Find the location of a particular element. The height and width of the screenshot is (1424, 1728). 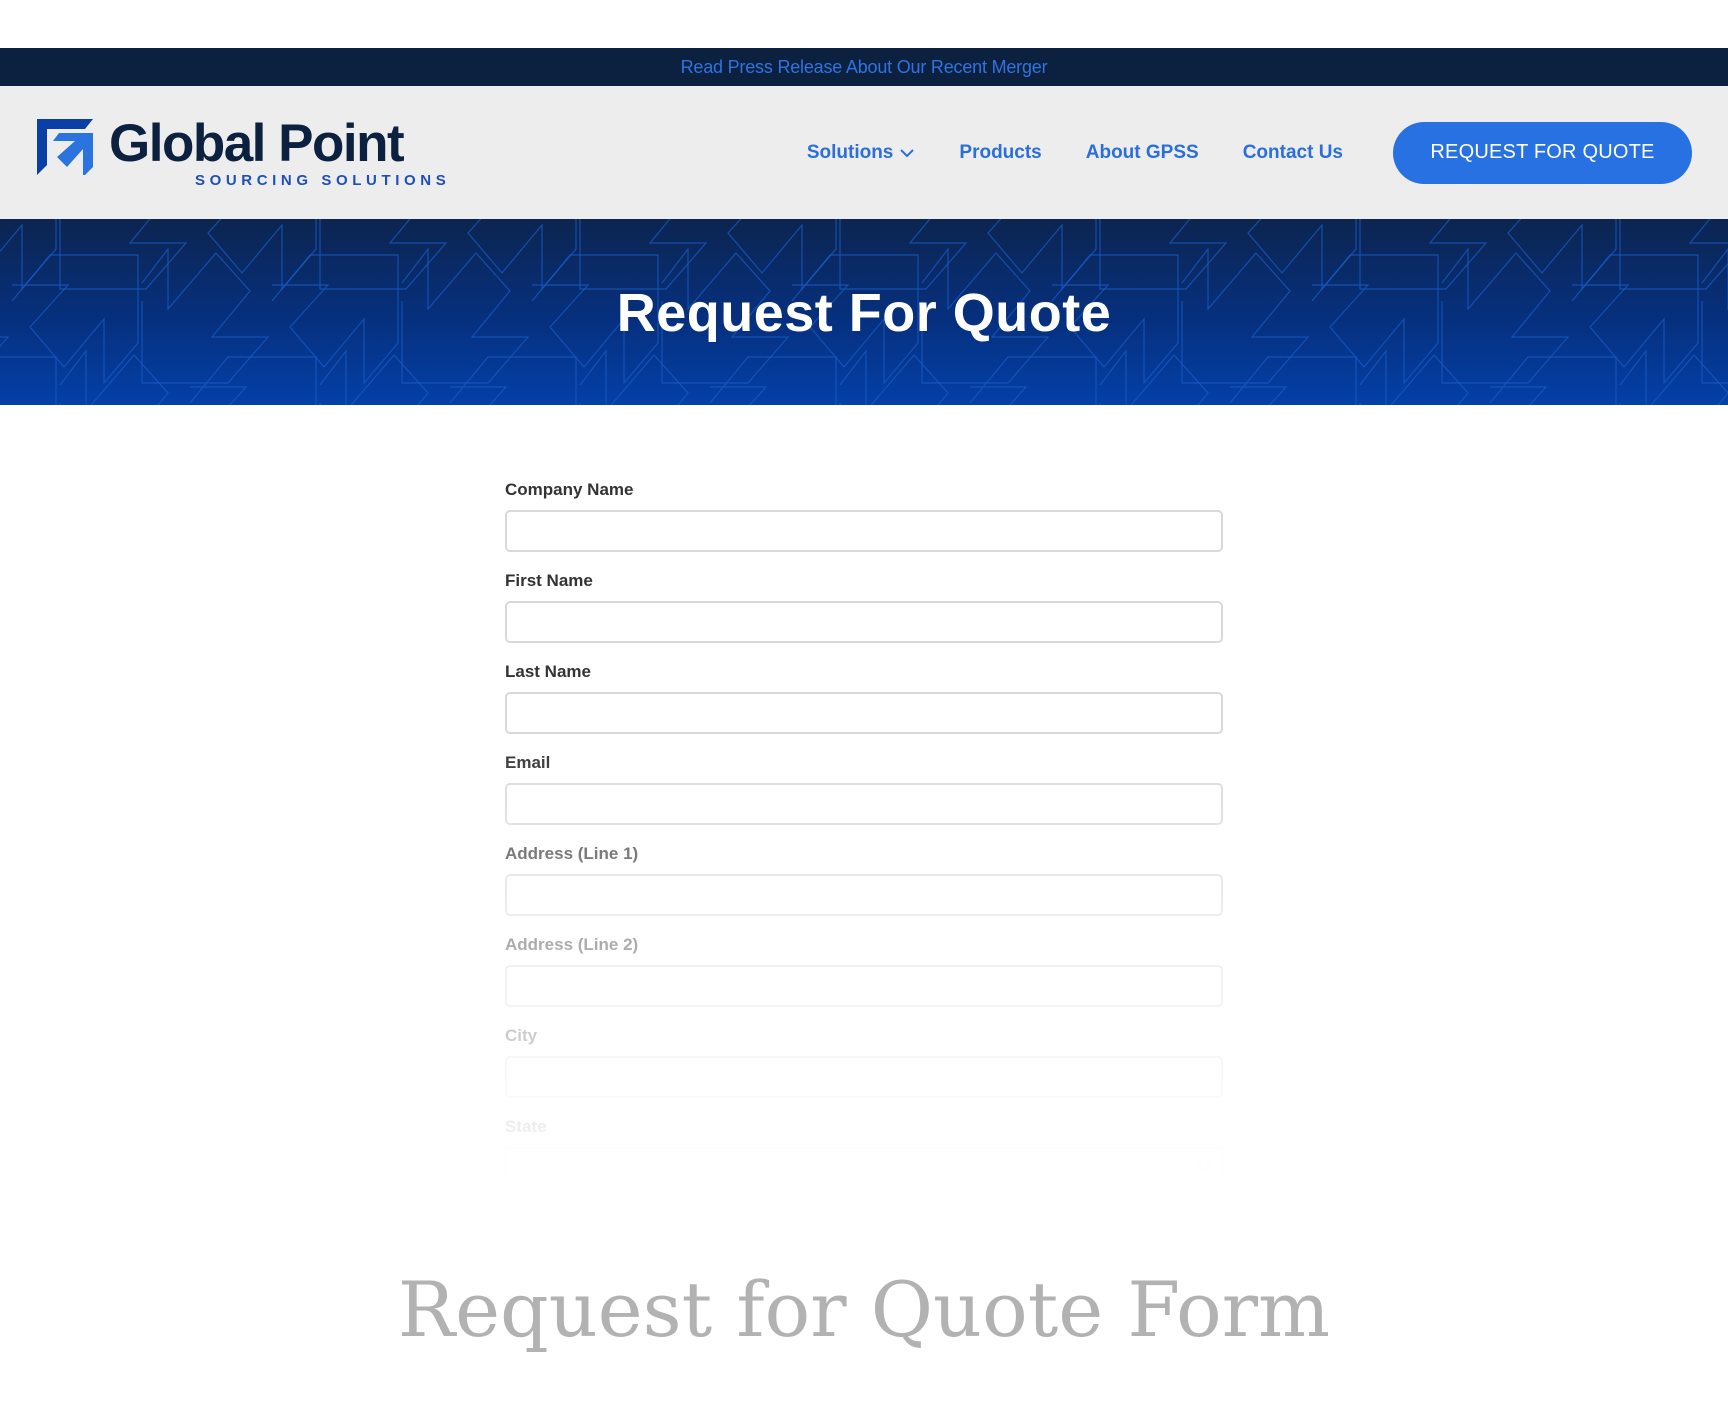

field-company-name: Company Name is located at coordinates (864, 516).